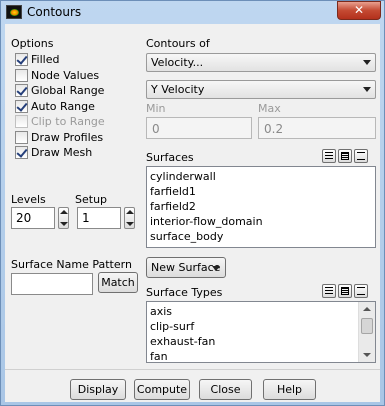 This screenshot has width=385, height=406. I want to click on surface-types-heading: Surface Types, so click(184, 292).